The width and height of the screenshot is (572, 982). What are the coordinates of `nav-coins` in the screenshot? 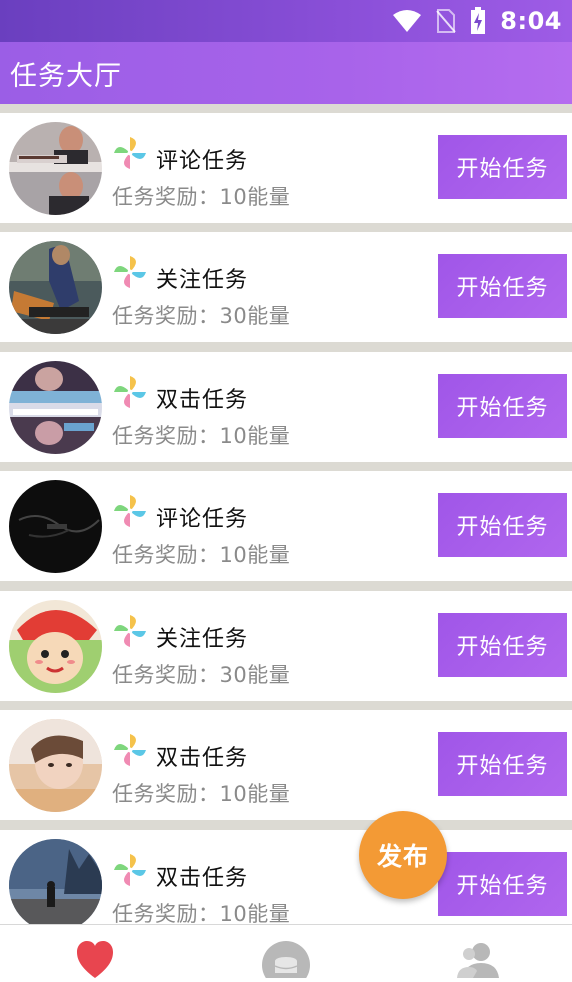 It's located at (286, 960).